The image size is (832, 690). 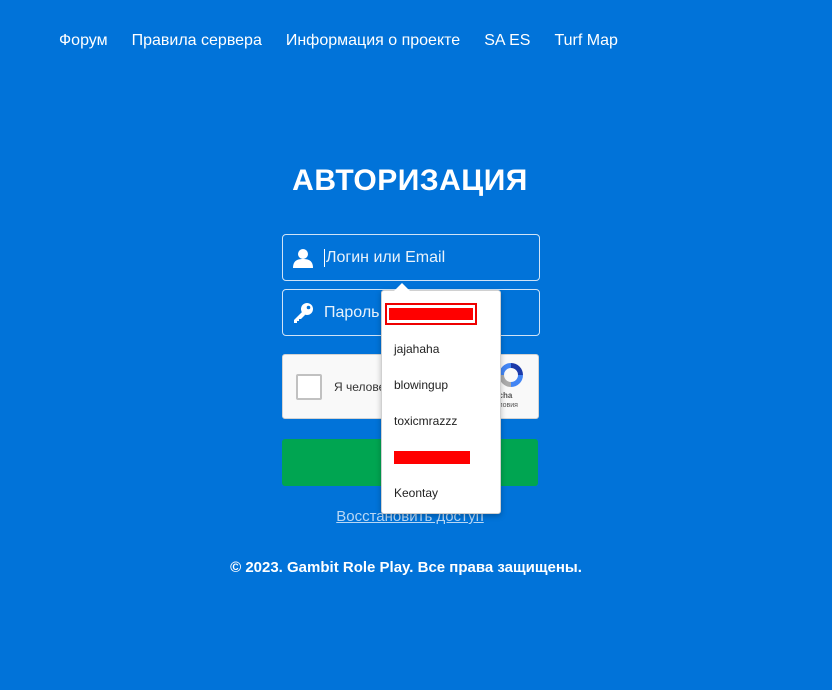 I want to click on key-icon, so click(x=303, y=313).